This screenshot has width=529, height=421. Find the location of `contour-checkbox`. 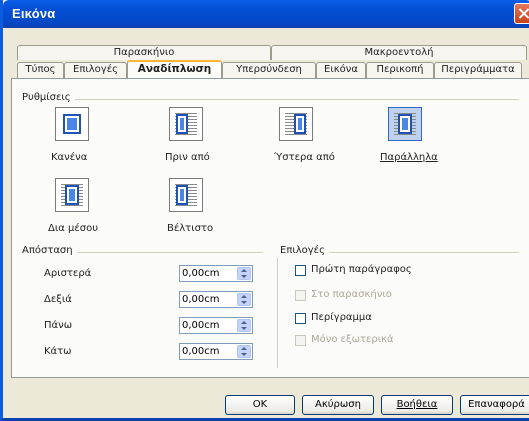

contour-checkbox is located at coordinates (300, 318).